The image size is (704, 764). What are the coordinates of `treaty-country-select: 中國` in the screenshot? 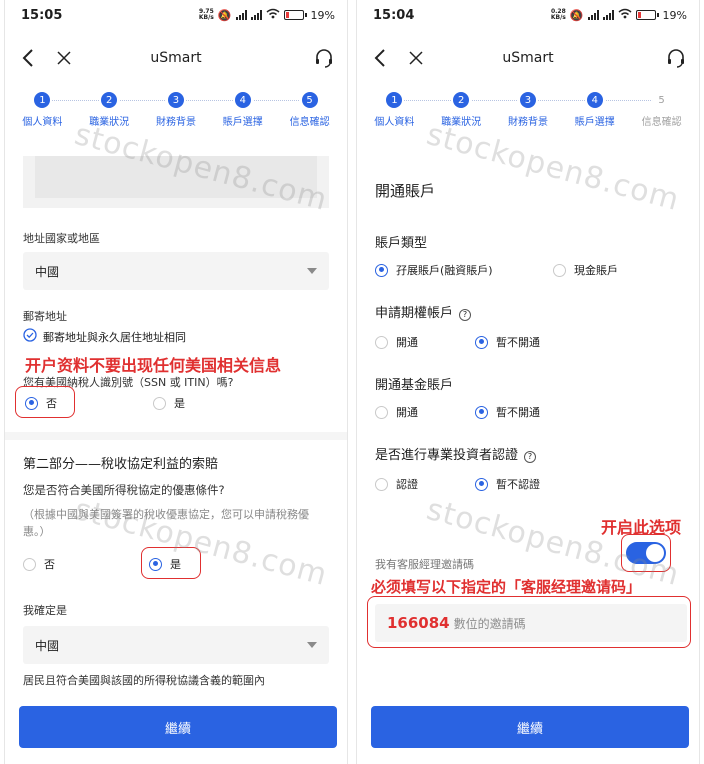 It's located at (176, 645).